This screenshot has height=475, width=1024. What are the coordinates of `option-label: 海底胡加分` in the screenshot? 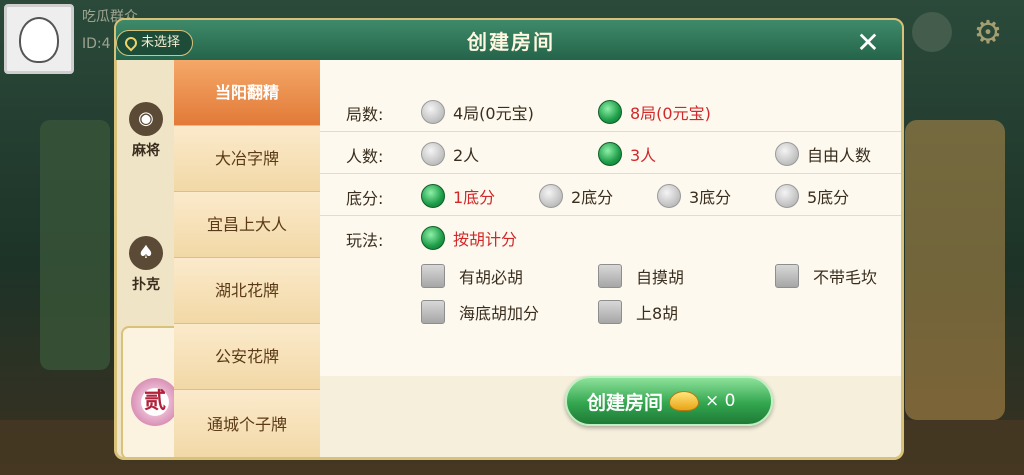 It's located at (499, 313).